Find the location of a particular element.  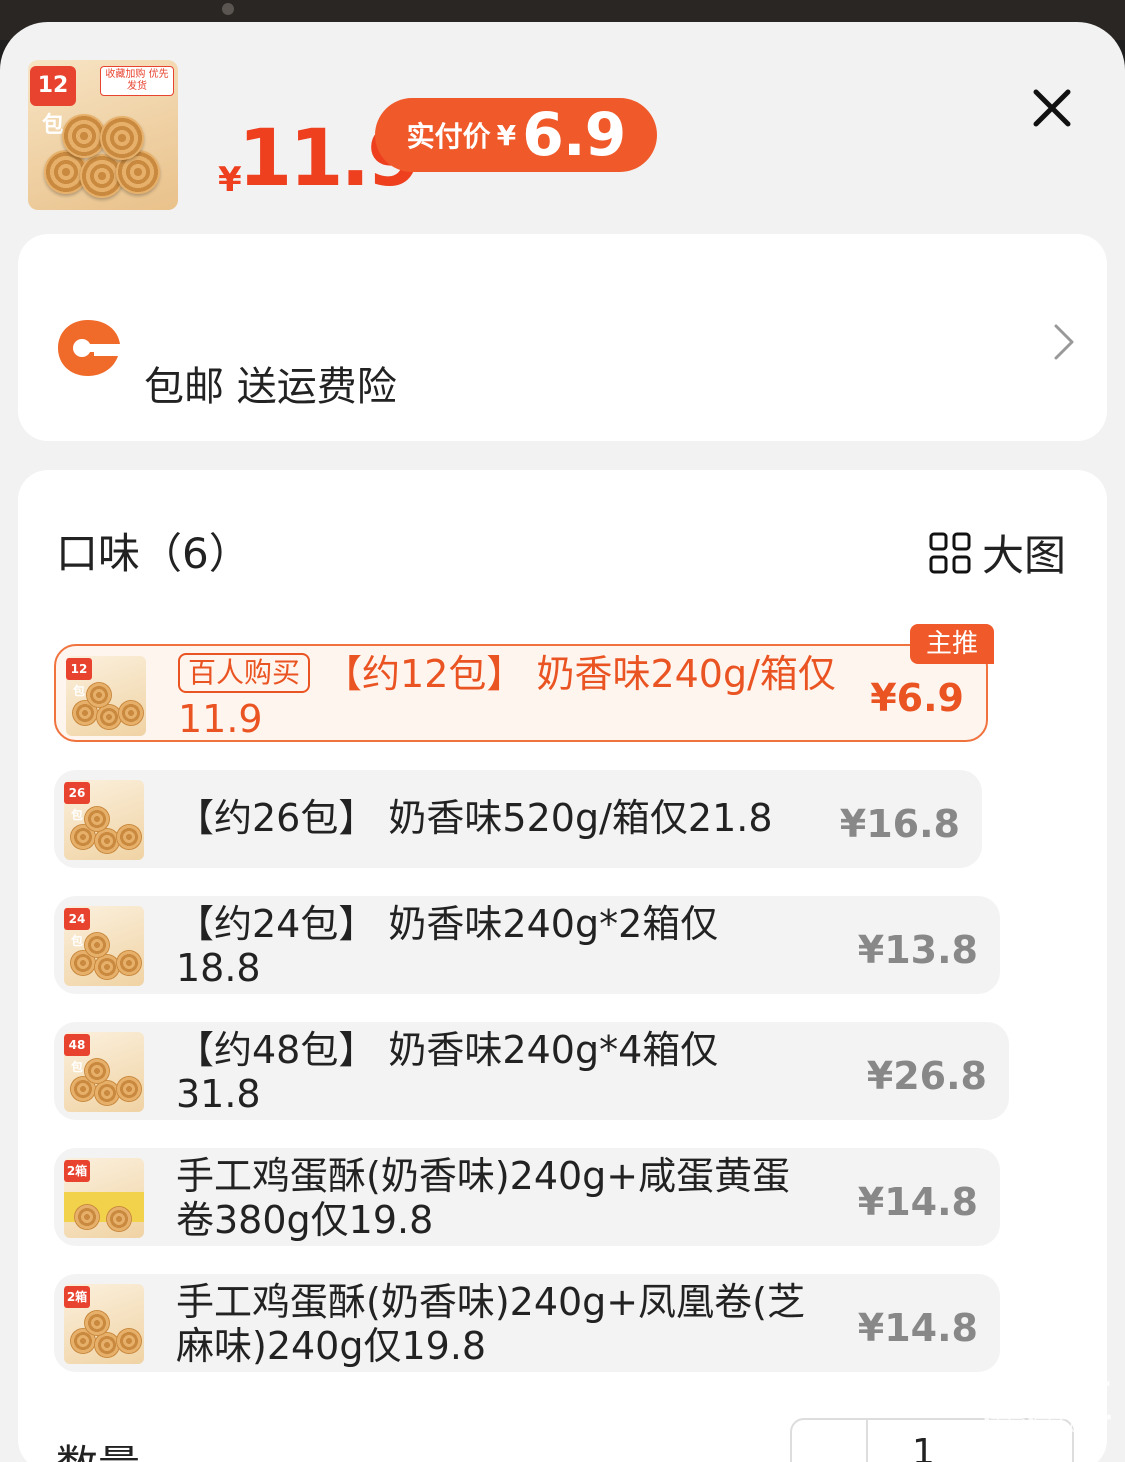

variant-option: 48包 【约48包】 奶香味240g*4箱仅31.8 ¥26.8 is located at coordinates (531, 1071).